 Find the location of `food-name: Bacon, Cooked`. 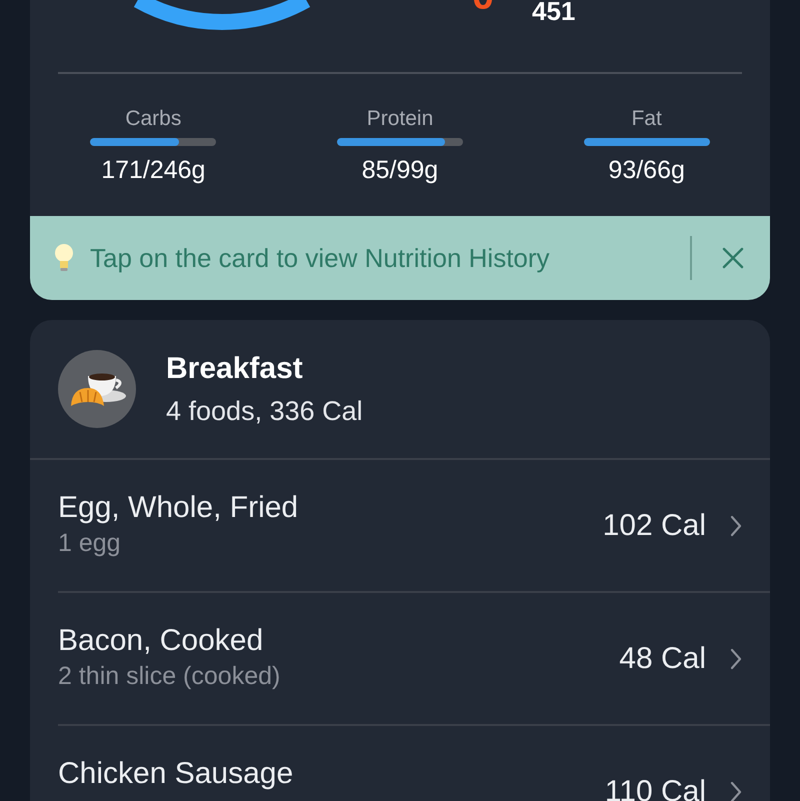

food-name: Bacon, Cooked is located at coordinates (161, 641).